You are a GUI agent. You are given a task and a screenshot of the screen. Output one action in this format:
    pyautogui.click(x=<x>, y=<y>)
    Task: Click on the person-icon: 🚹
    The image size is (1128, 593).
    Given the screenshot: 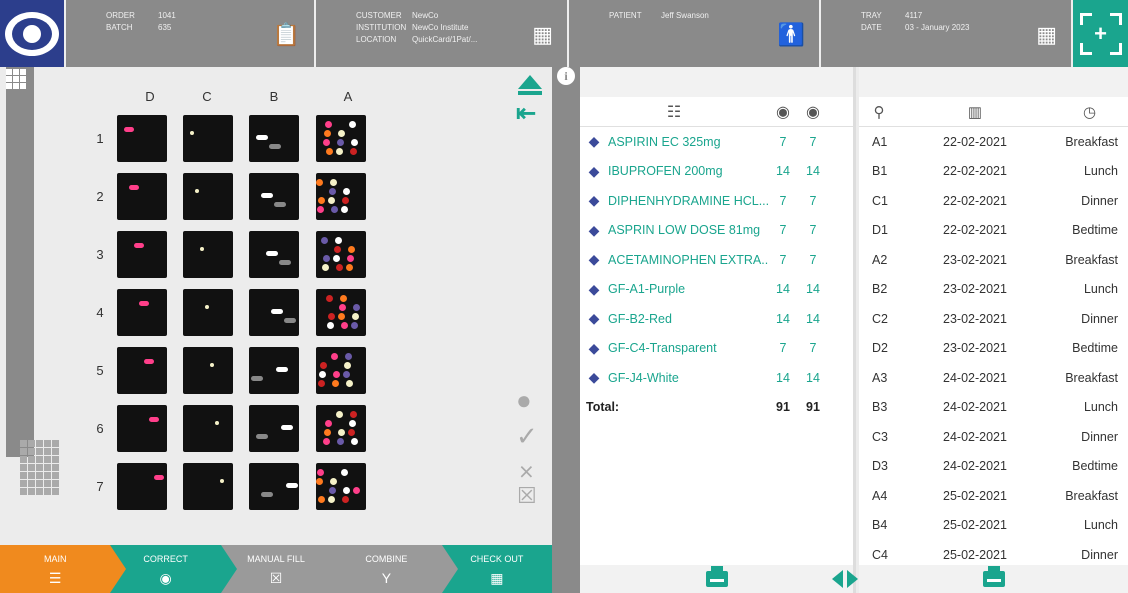 What is the action you would take?
    pyautogui.click(x=791, y=35)
    